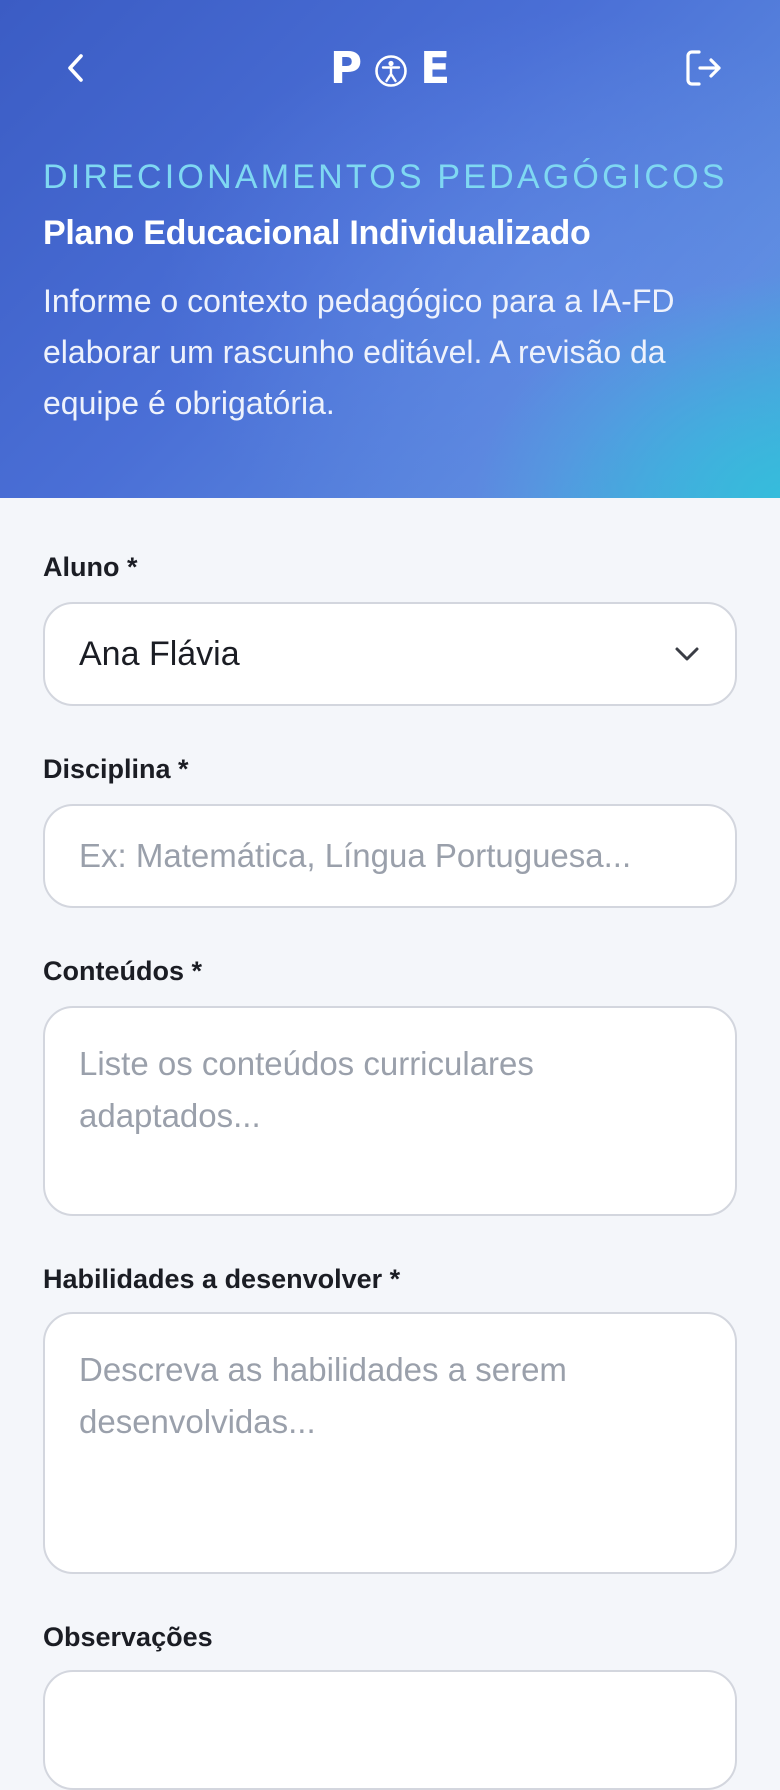 The image size is (780, 1790). Describe the element at coordinates (390, 1443) in the screenshot. I see `habilidades-textarea` at that location.